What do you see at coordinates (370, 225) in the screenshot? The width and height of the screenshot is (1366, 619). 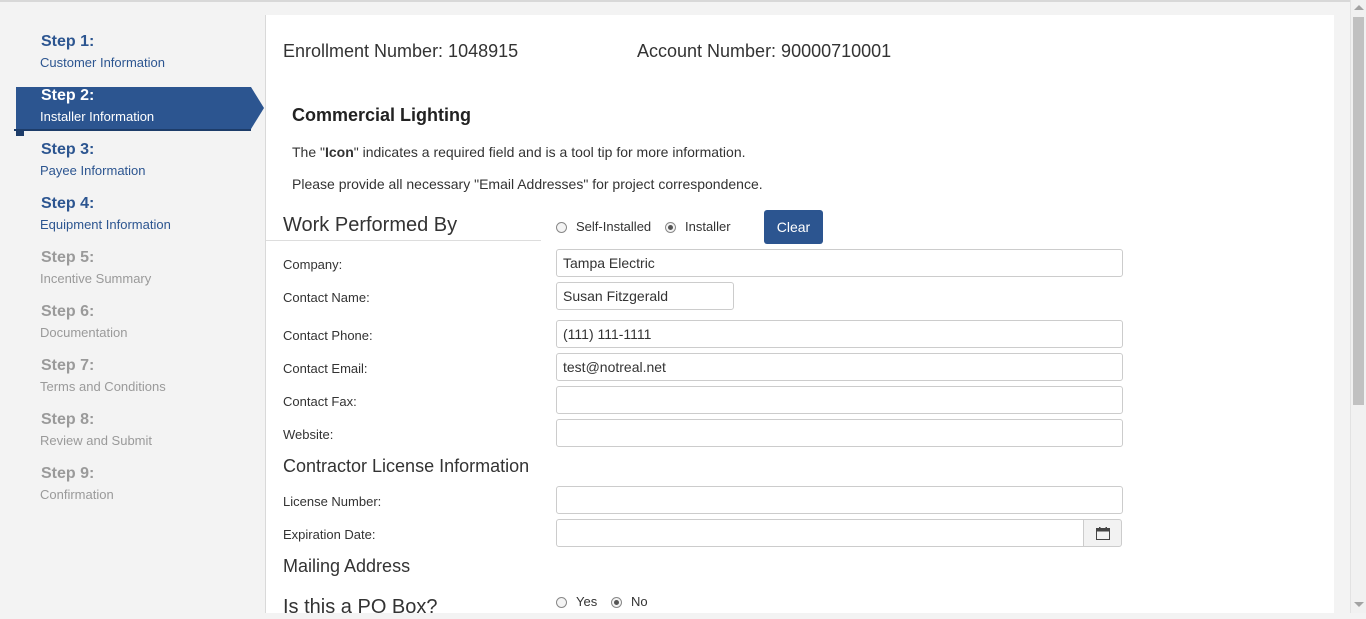 I see `work-performed-heading: Work Performed By` at bounding box center [370, 225].